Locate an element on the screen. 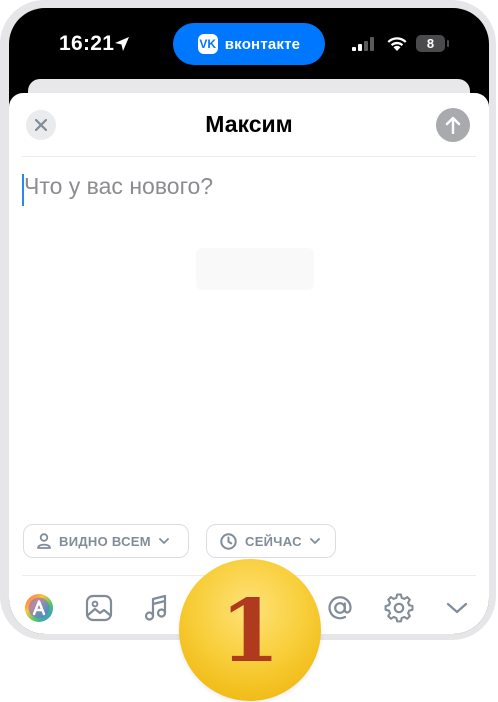 The width and height of the screenshot is (498, 702). schedule-chip: СЕЙЧАС is located at coordinates (271, 541).